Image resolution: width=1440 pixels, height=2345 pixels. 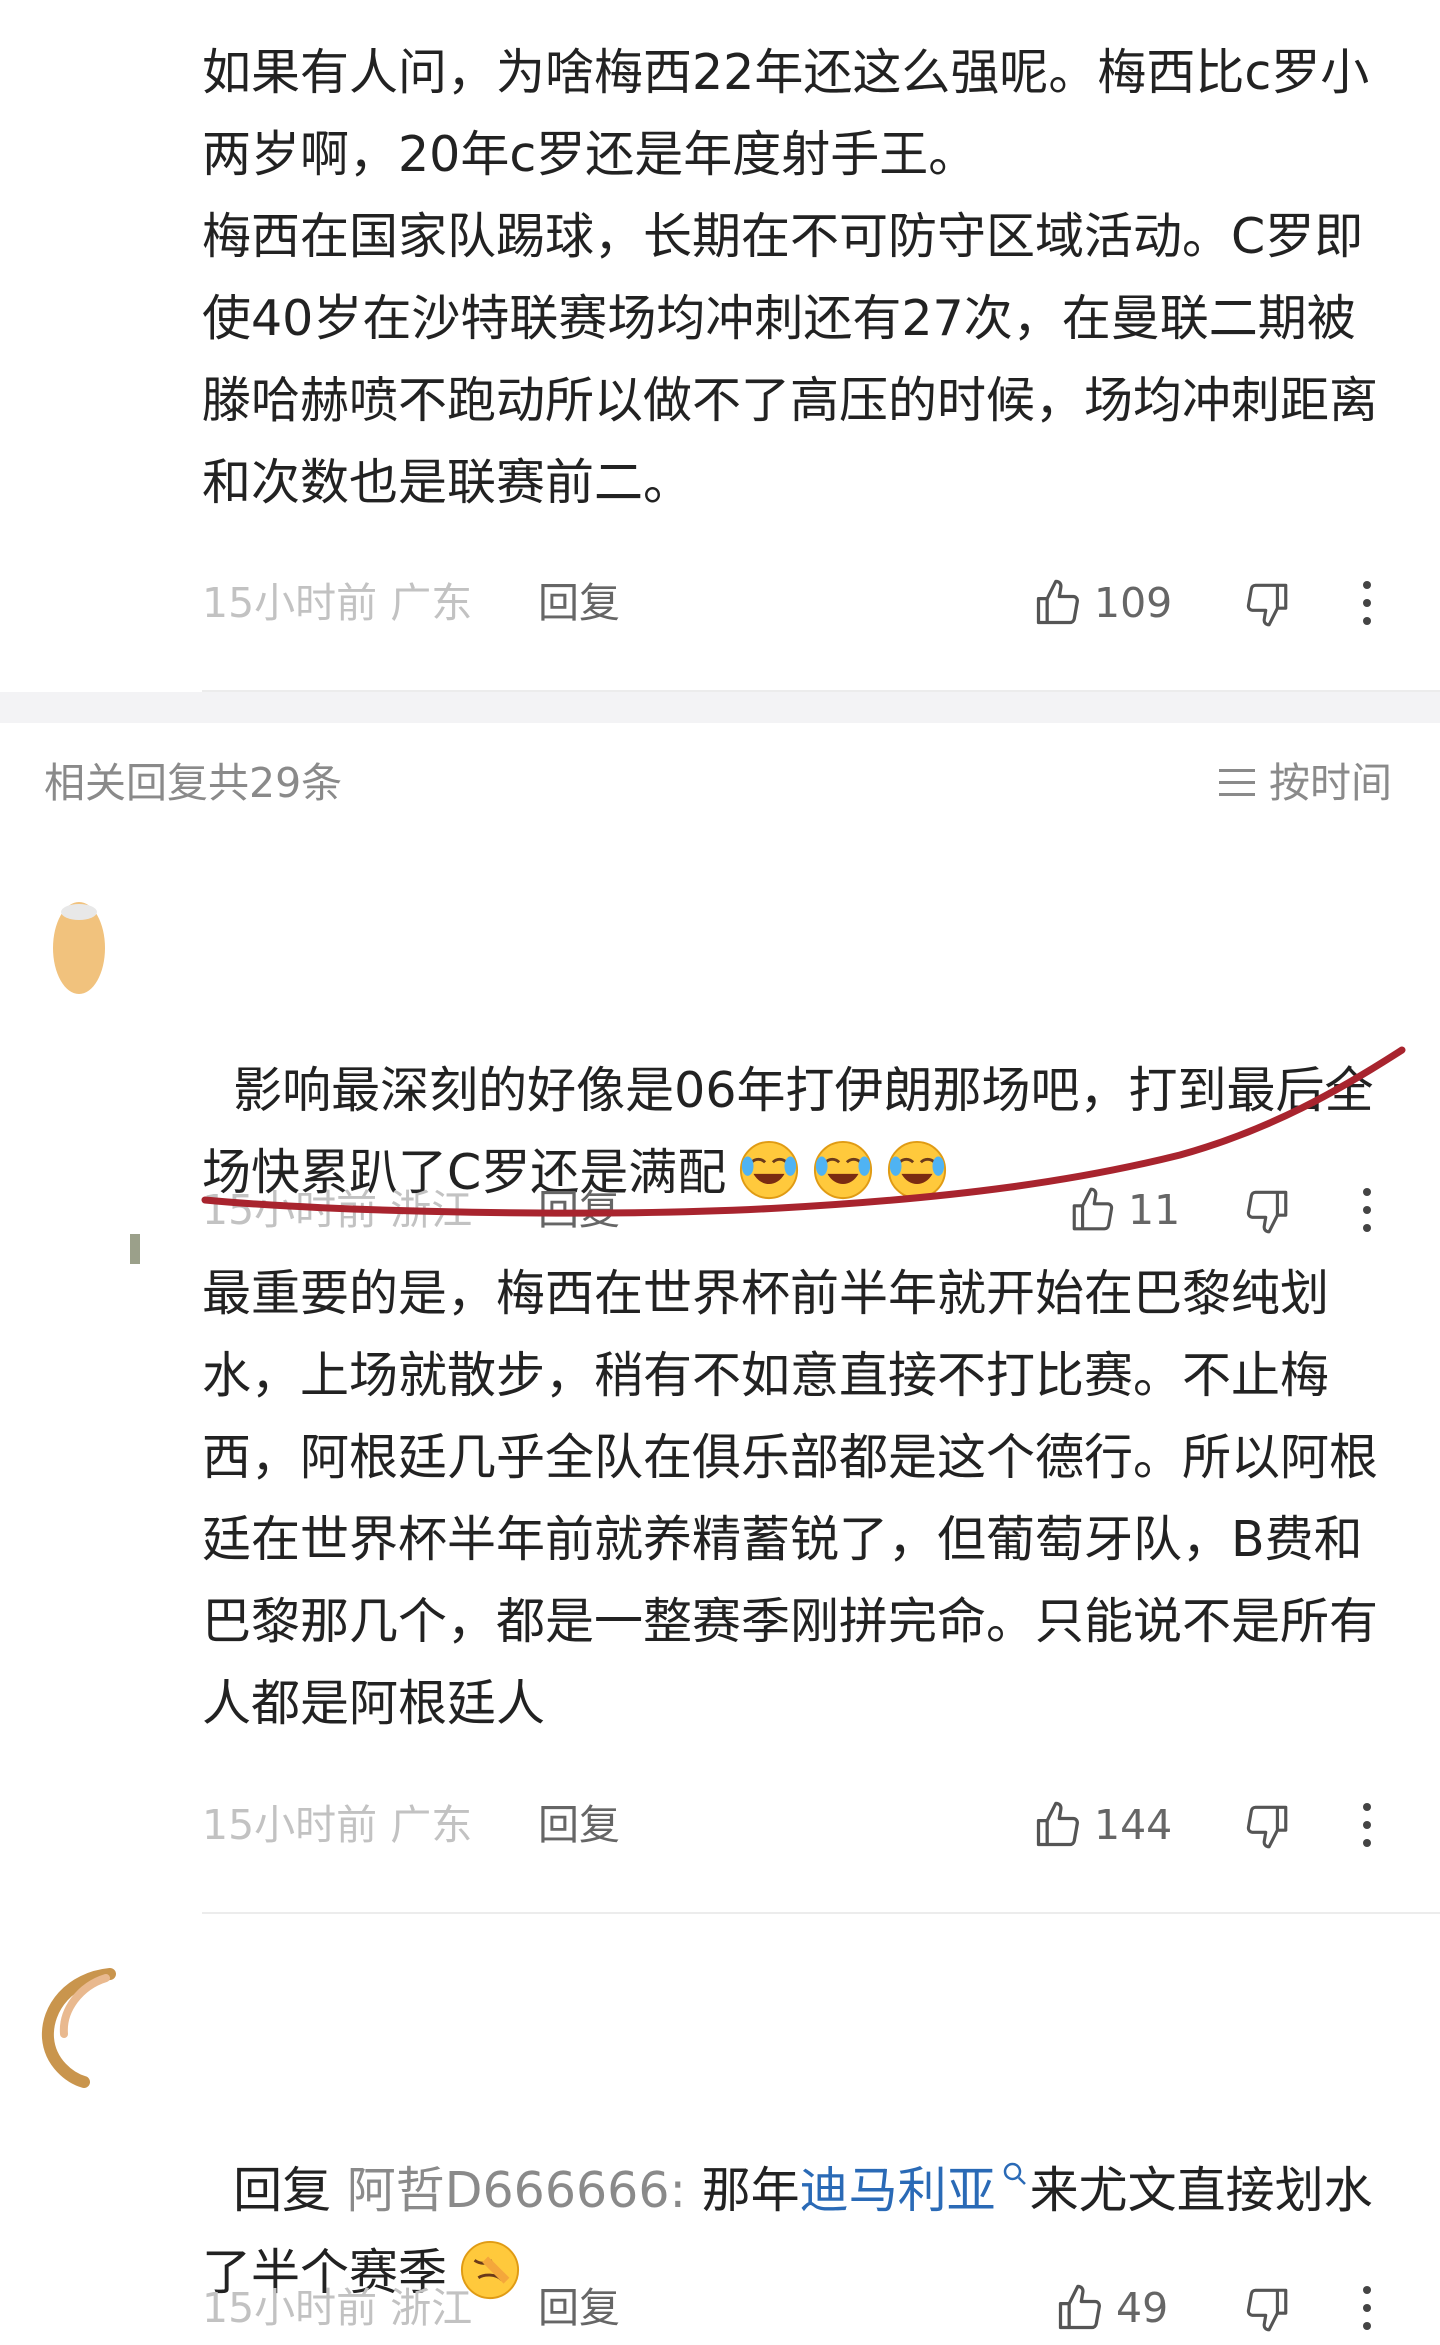 I want to click on search-link: 迪马利亚, so click(x=915, y=2190).